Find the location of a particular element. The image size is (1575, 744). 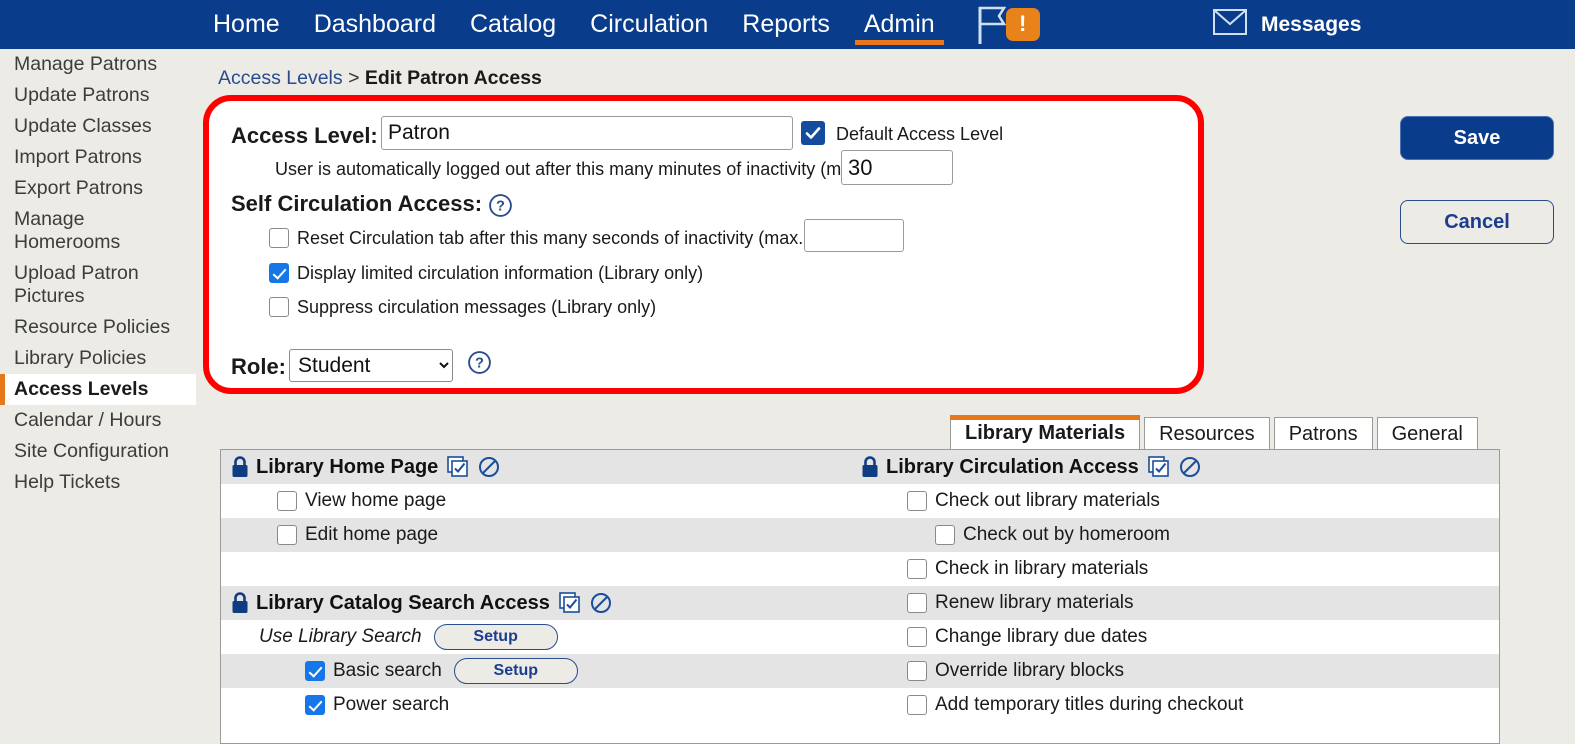

sidebar-item-site-configuration: Site Configuration is located at coordinates (98, 451).